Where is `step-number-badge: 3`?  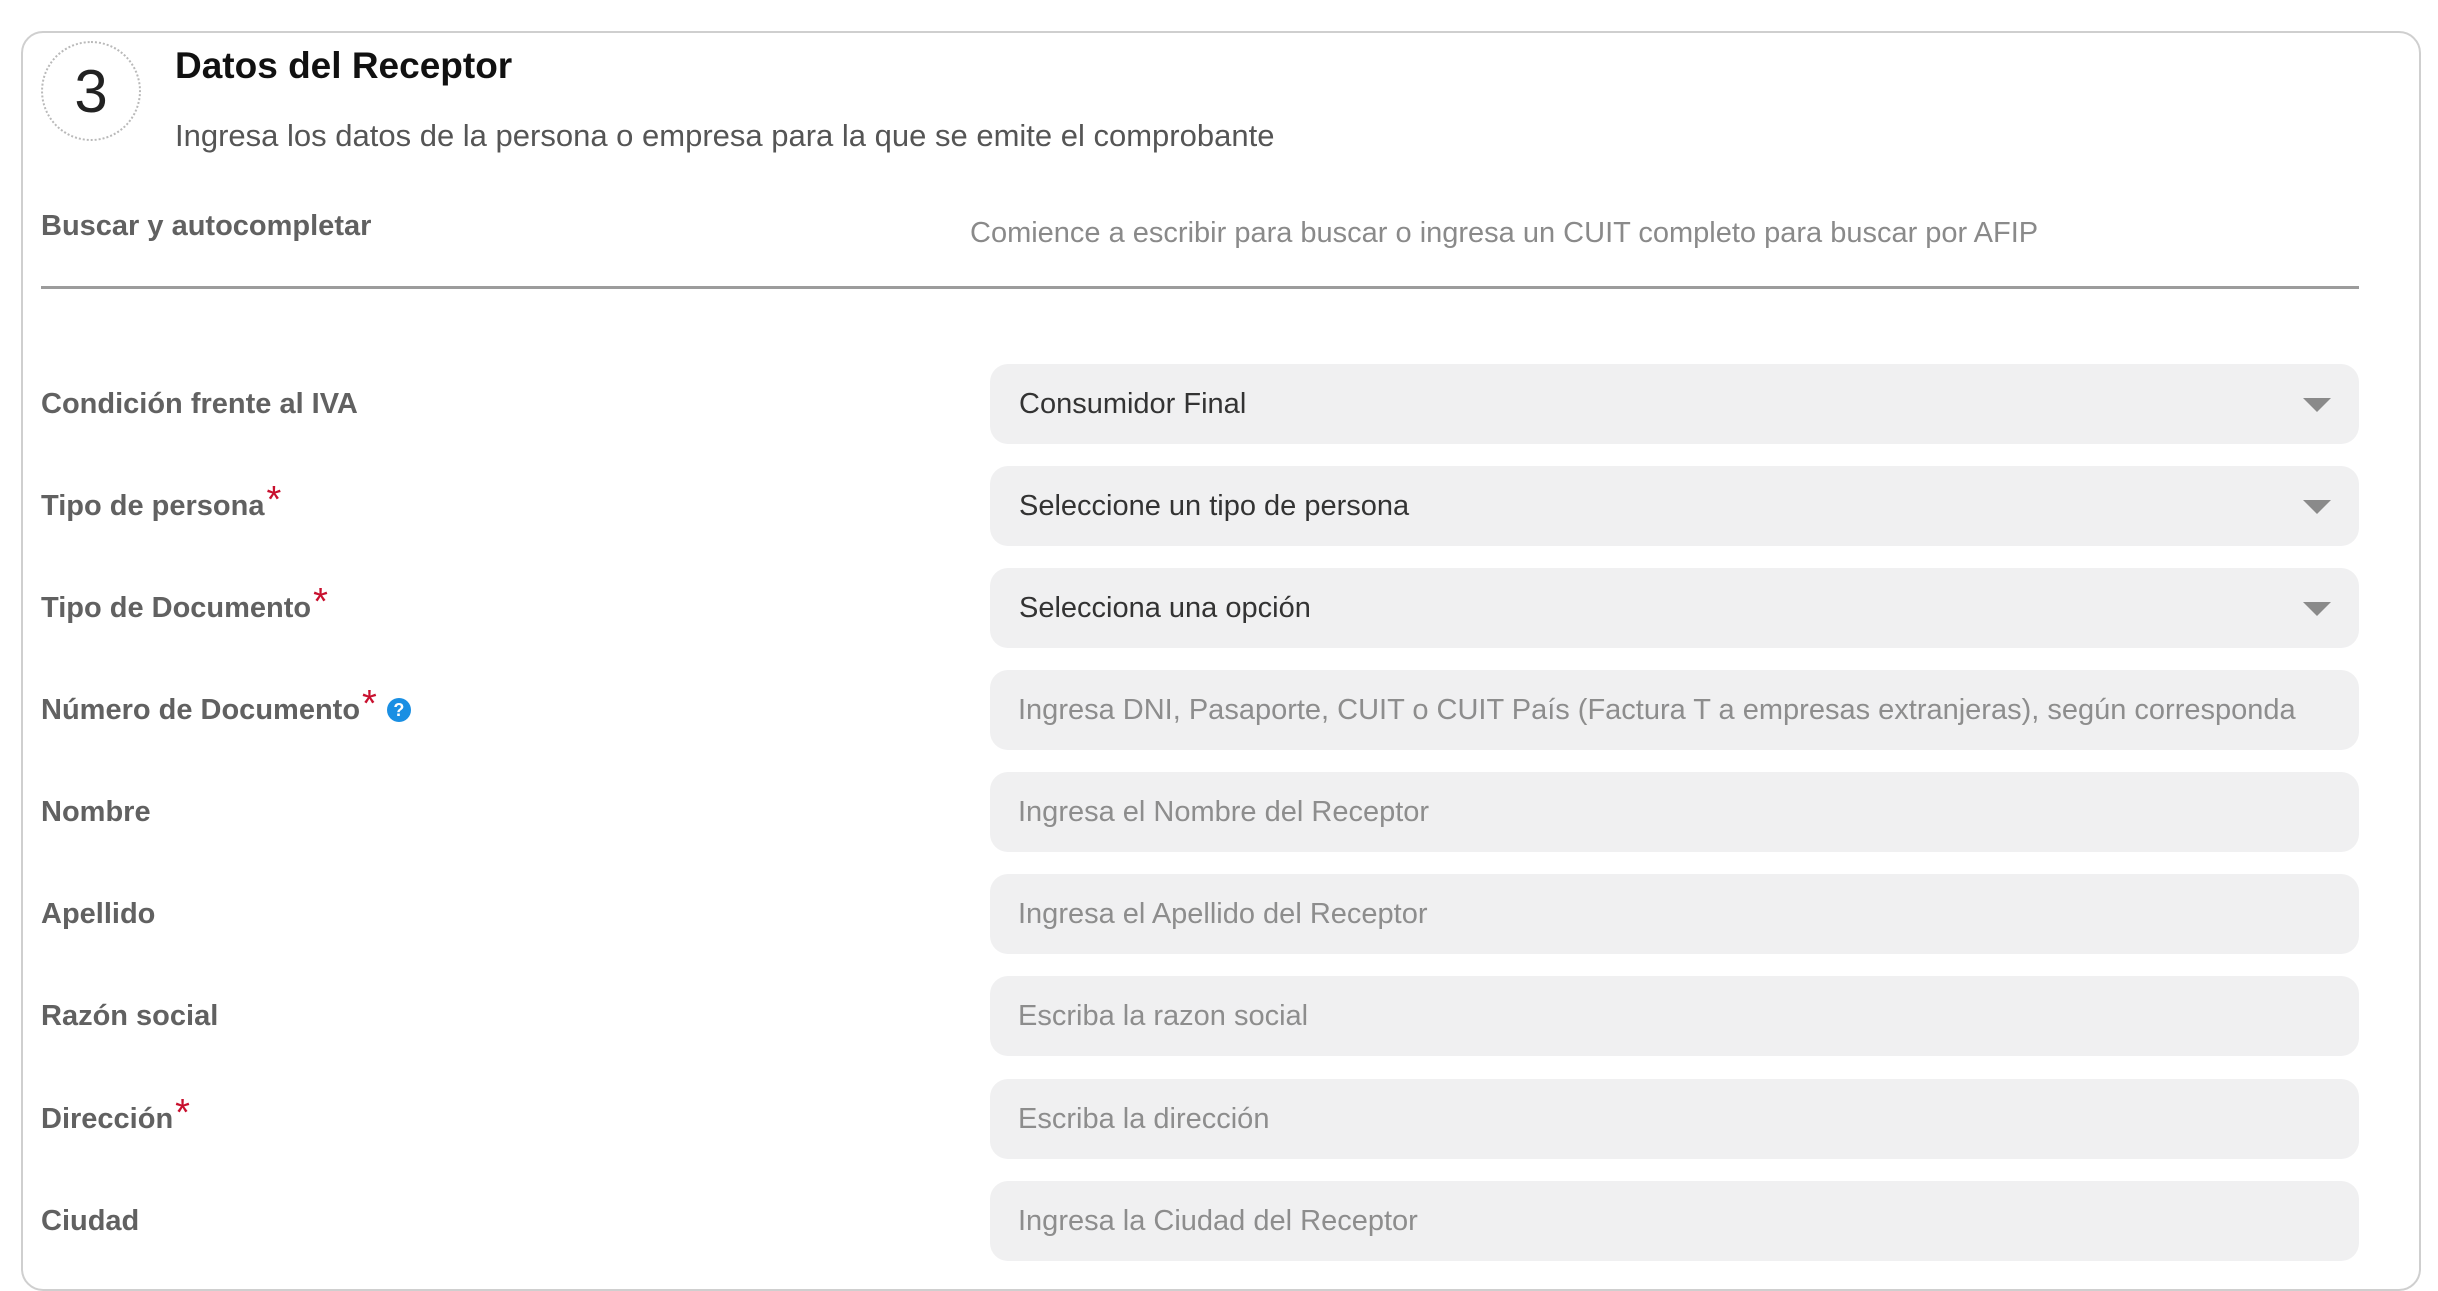
step-number-badge: 3 is located at coordinates (91, 91).